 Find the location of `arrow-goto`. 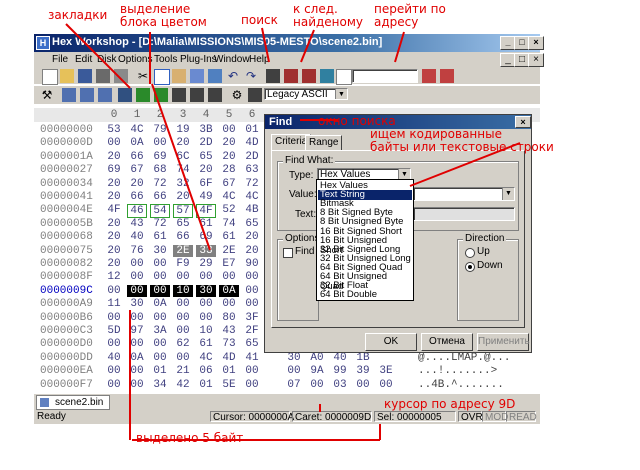

arrow-goto is located at coordinates (399, 47).